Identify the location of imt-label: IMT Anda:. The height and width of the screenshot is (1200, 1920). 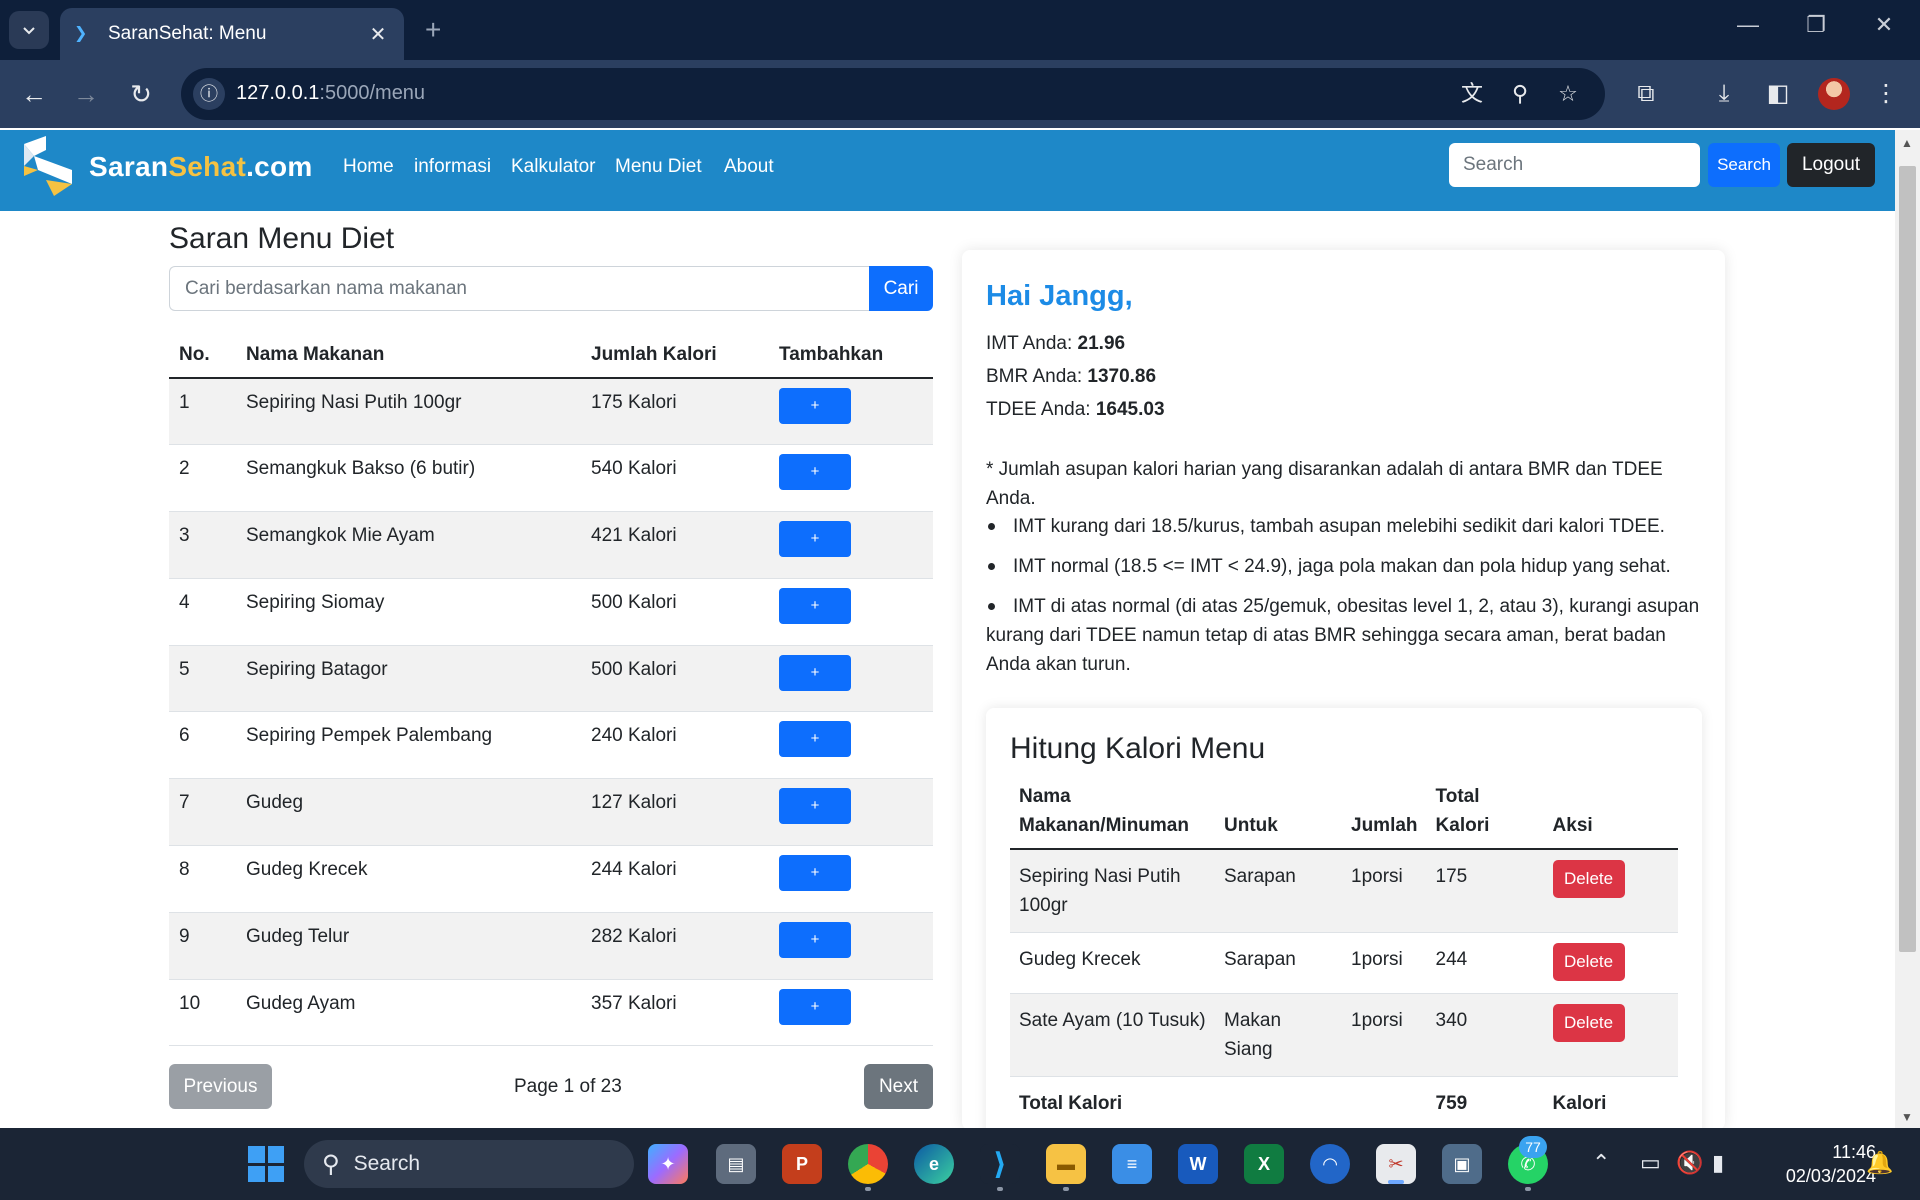
(1032, 343).